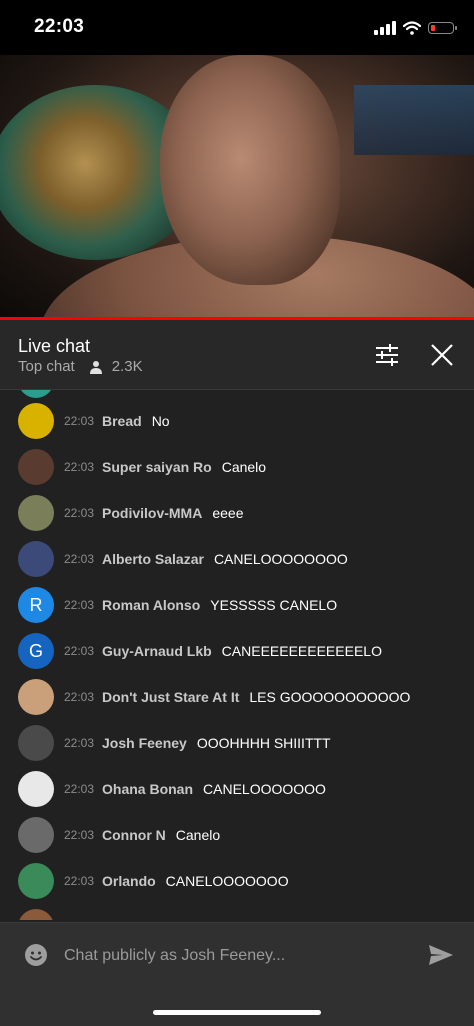 The height and width of the screenshot is (1026, 474). What do you see at coordinates (59, 26) in the screenshot?
I see `status-time: 22:03` at bounding box center [59, 26].